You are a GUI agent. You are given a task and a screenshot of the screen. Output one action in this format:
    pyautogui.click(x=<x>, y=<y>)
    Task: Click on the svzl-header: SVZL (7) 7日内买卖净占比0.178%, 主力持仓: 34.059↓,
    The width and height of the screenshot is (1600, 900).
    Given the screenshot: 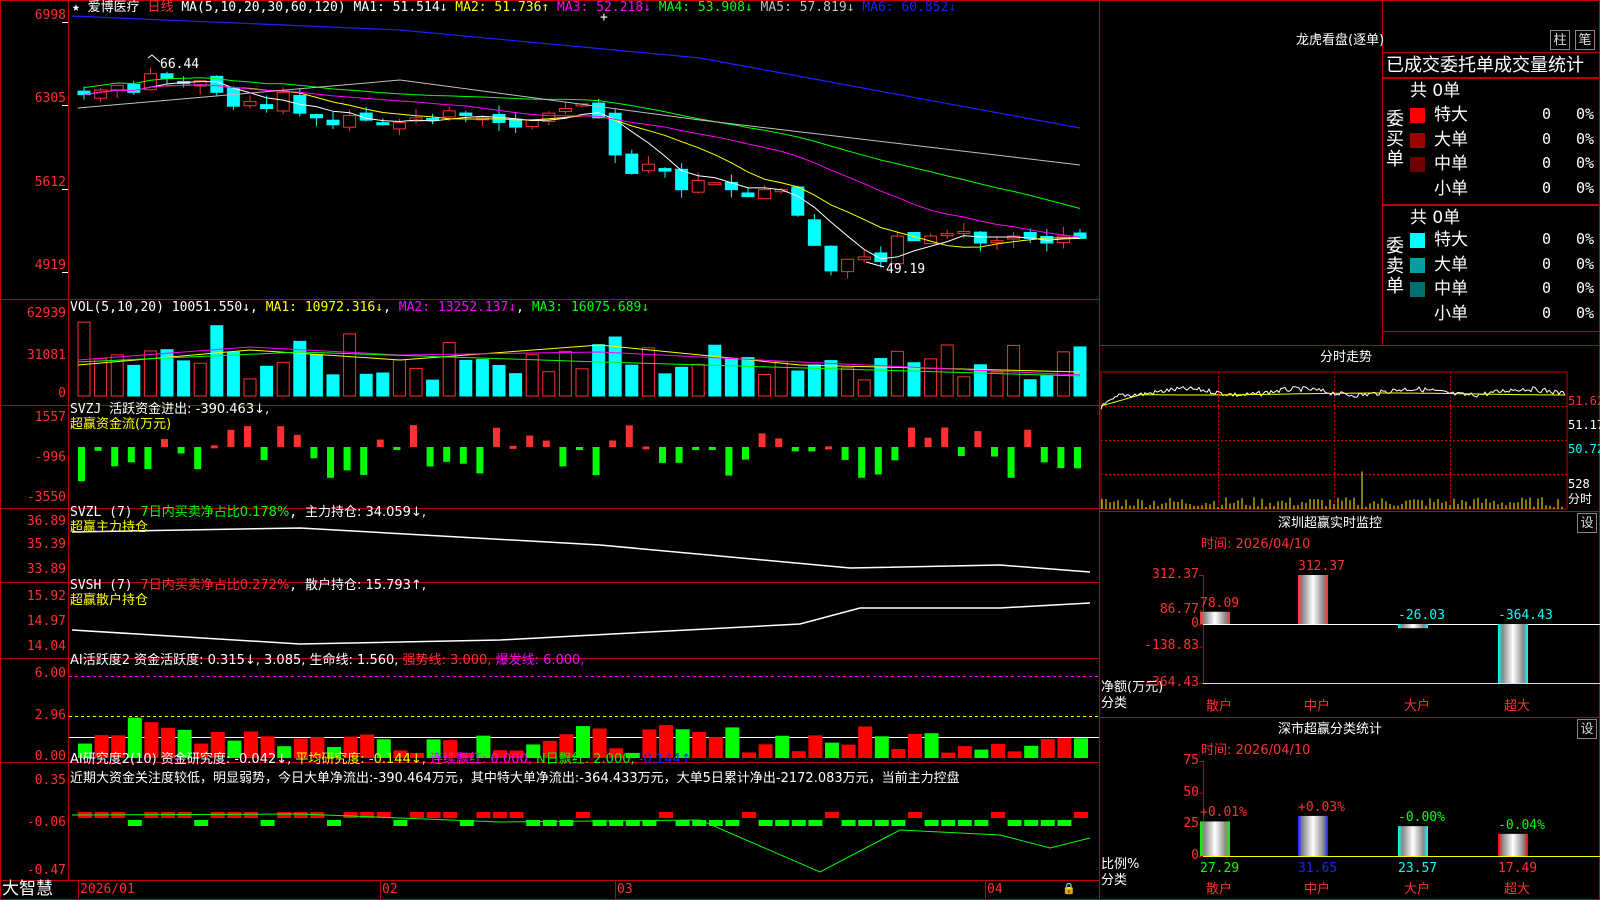 What is the action you would take?
    pyautogui.click(x=248, y=512)
    